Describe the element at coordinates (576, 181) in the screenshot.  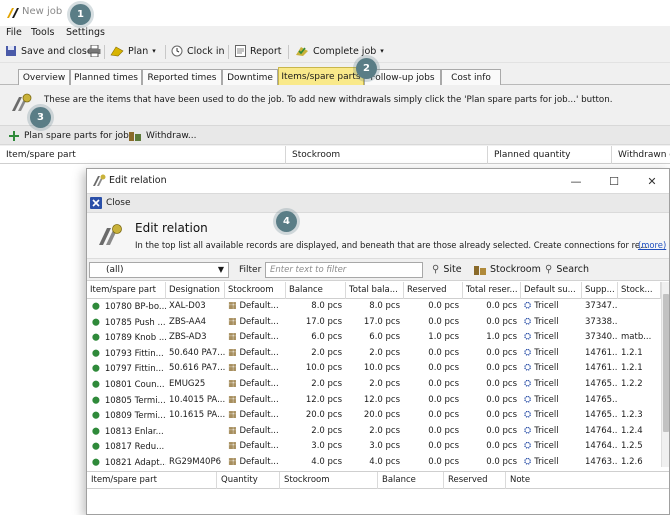
I see `minimize-button: —` at that location.